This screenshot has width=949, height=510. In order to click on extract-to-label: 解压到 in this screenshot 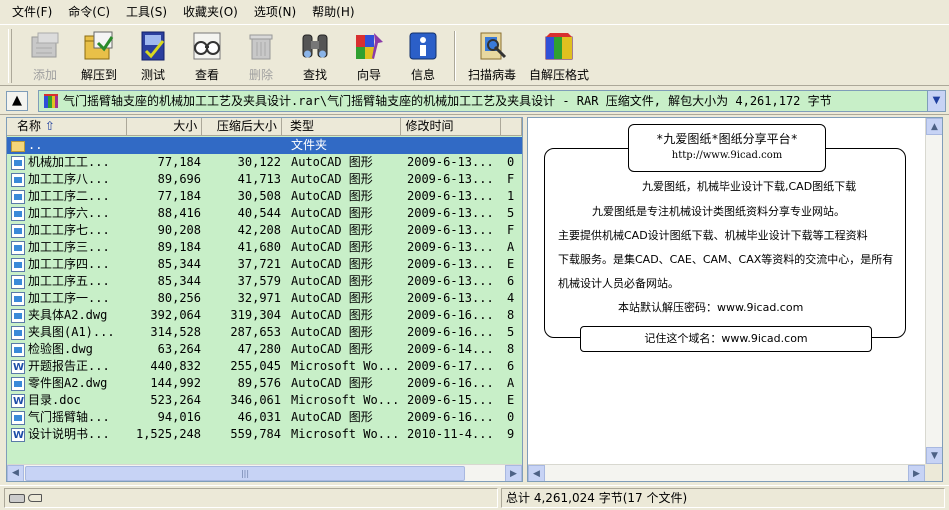, I will do `click(98, 75)`.